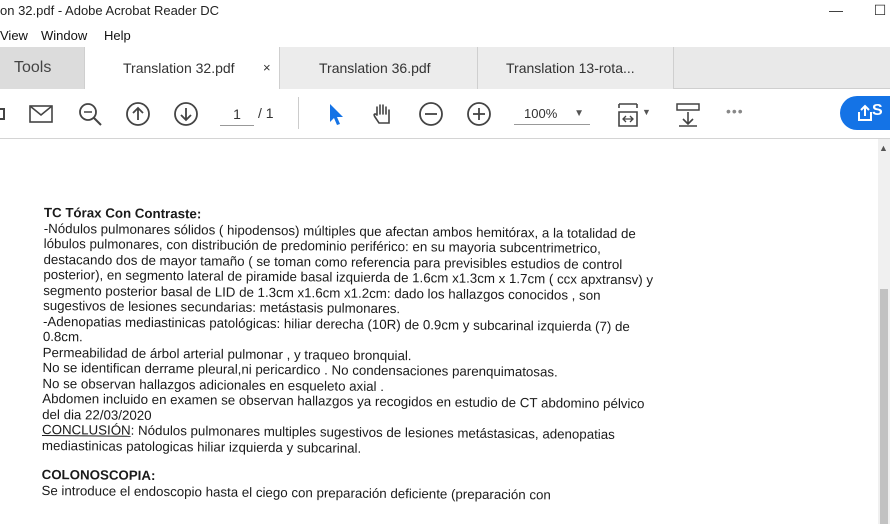 This screenshot has height=524, width=890. Describe the element at coordinates (836, 11) in the screenshot. I see `minimize-button: —` at that location.